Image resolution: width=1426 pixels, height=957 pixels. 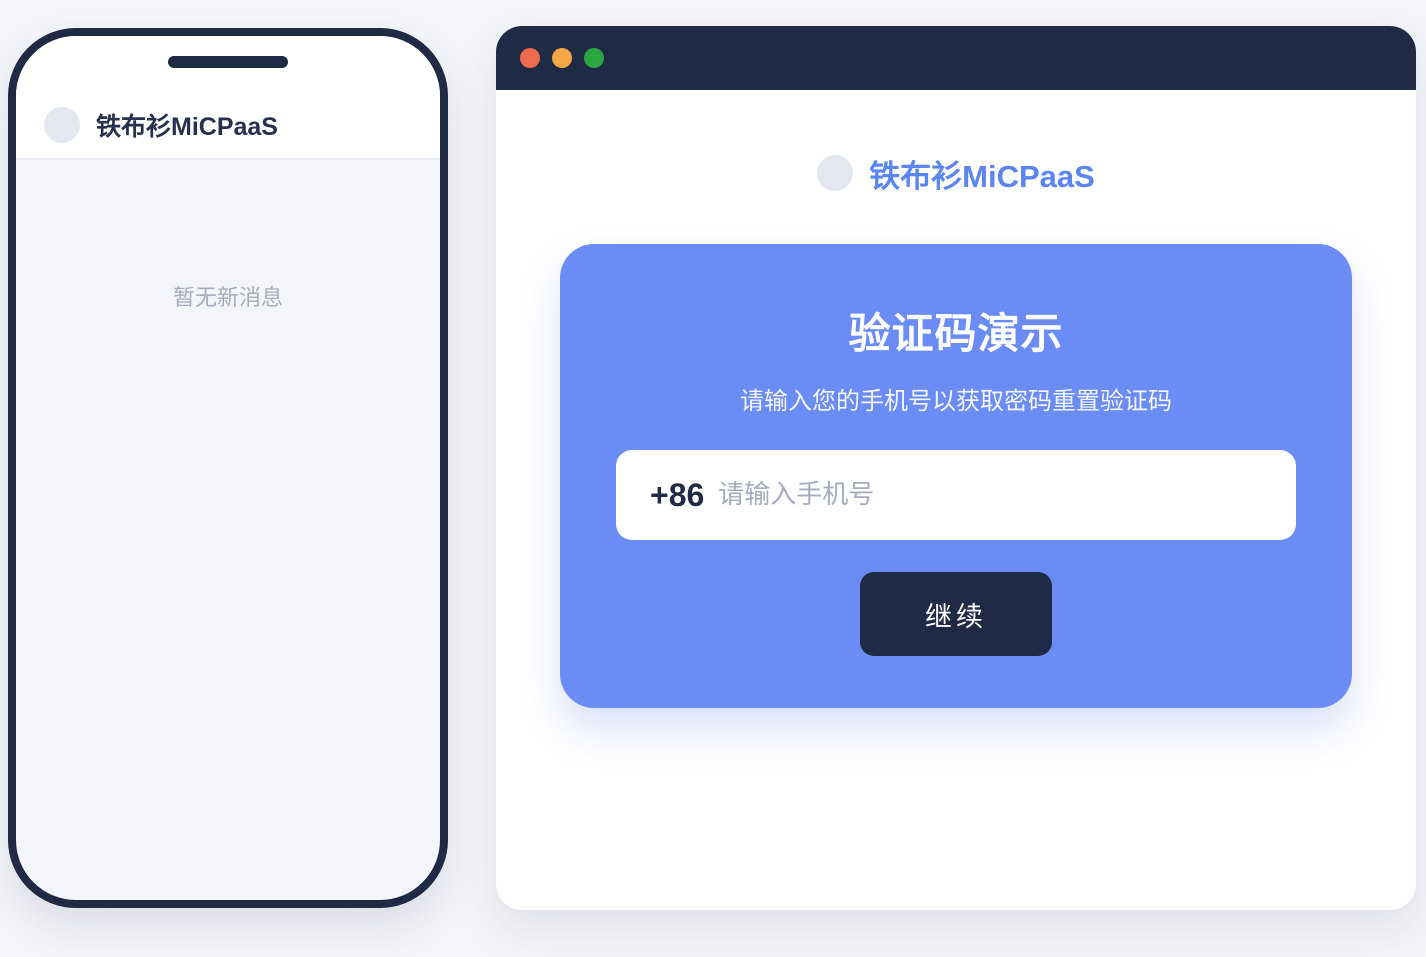 What do you see at coordinates (677, 494) in the screenshot?
I see `country-code: +86` at bounding box center [677, 494].